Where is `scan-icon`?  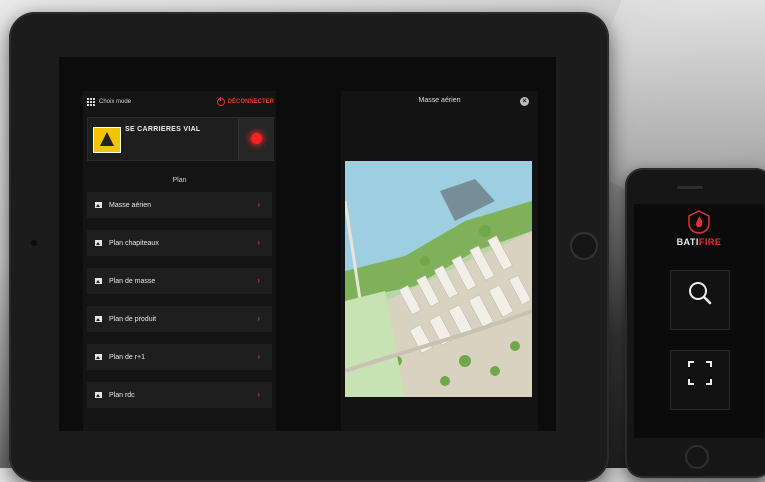
scan-icon is located at coordinates (700, 373).